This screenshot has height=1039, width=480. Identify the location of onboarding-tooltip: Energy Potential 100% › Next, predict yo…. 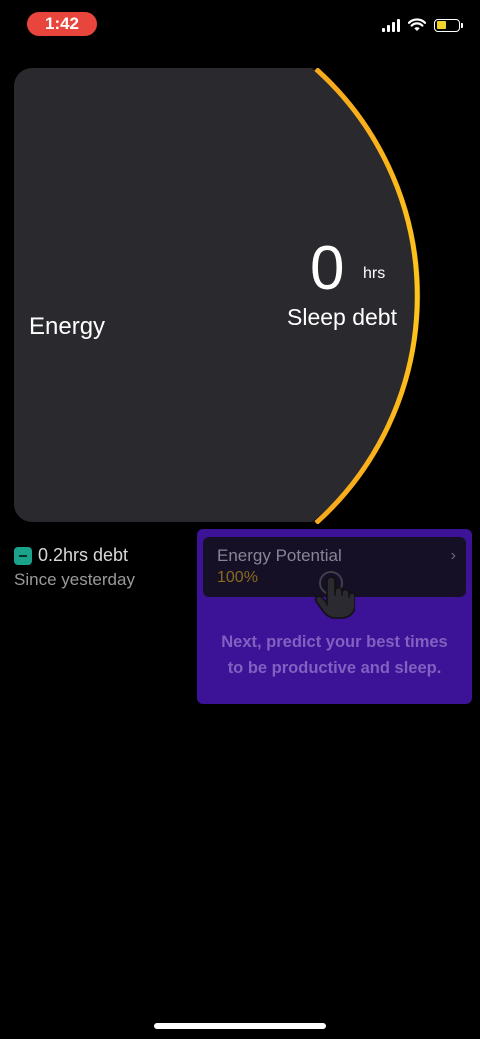
(334, 616).